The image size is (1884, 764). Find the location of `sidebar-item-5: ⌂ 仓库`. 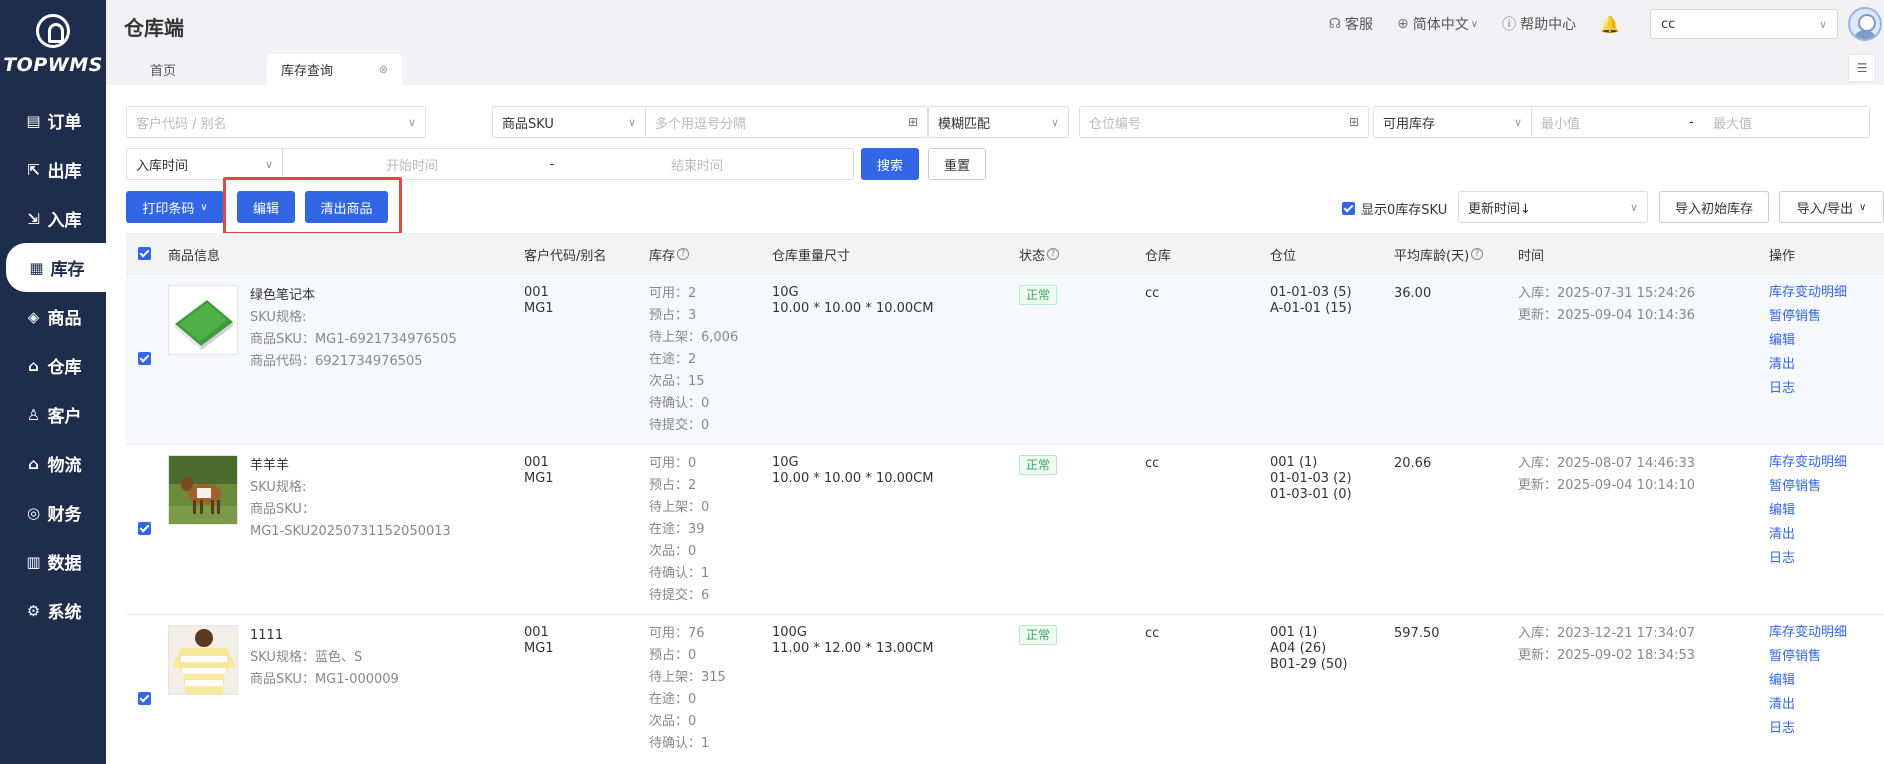

sidebar-item-5: ⌂ 仓库 is located at coordinates (53, 365).